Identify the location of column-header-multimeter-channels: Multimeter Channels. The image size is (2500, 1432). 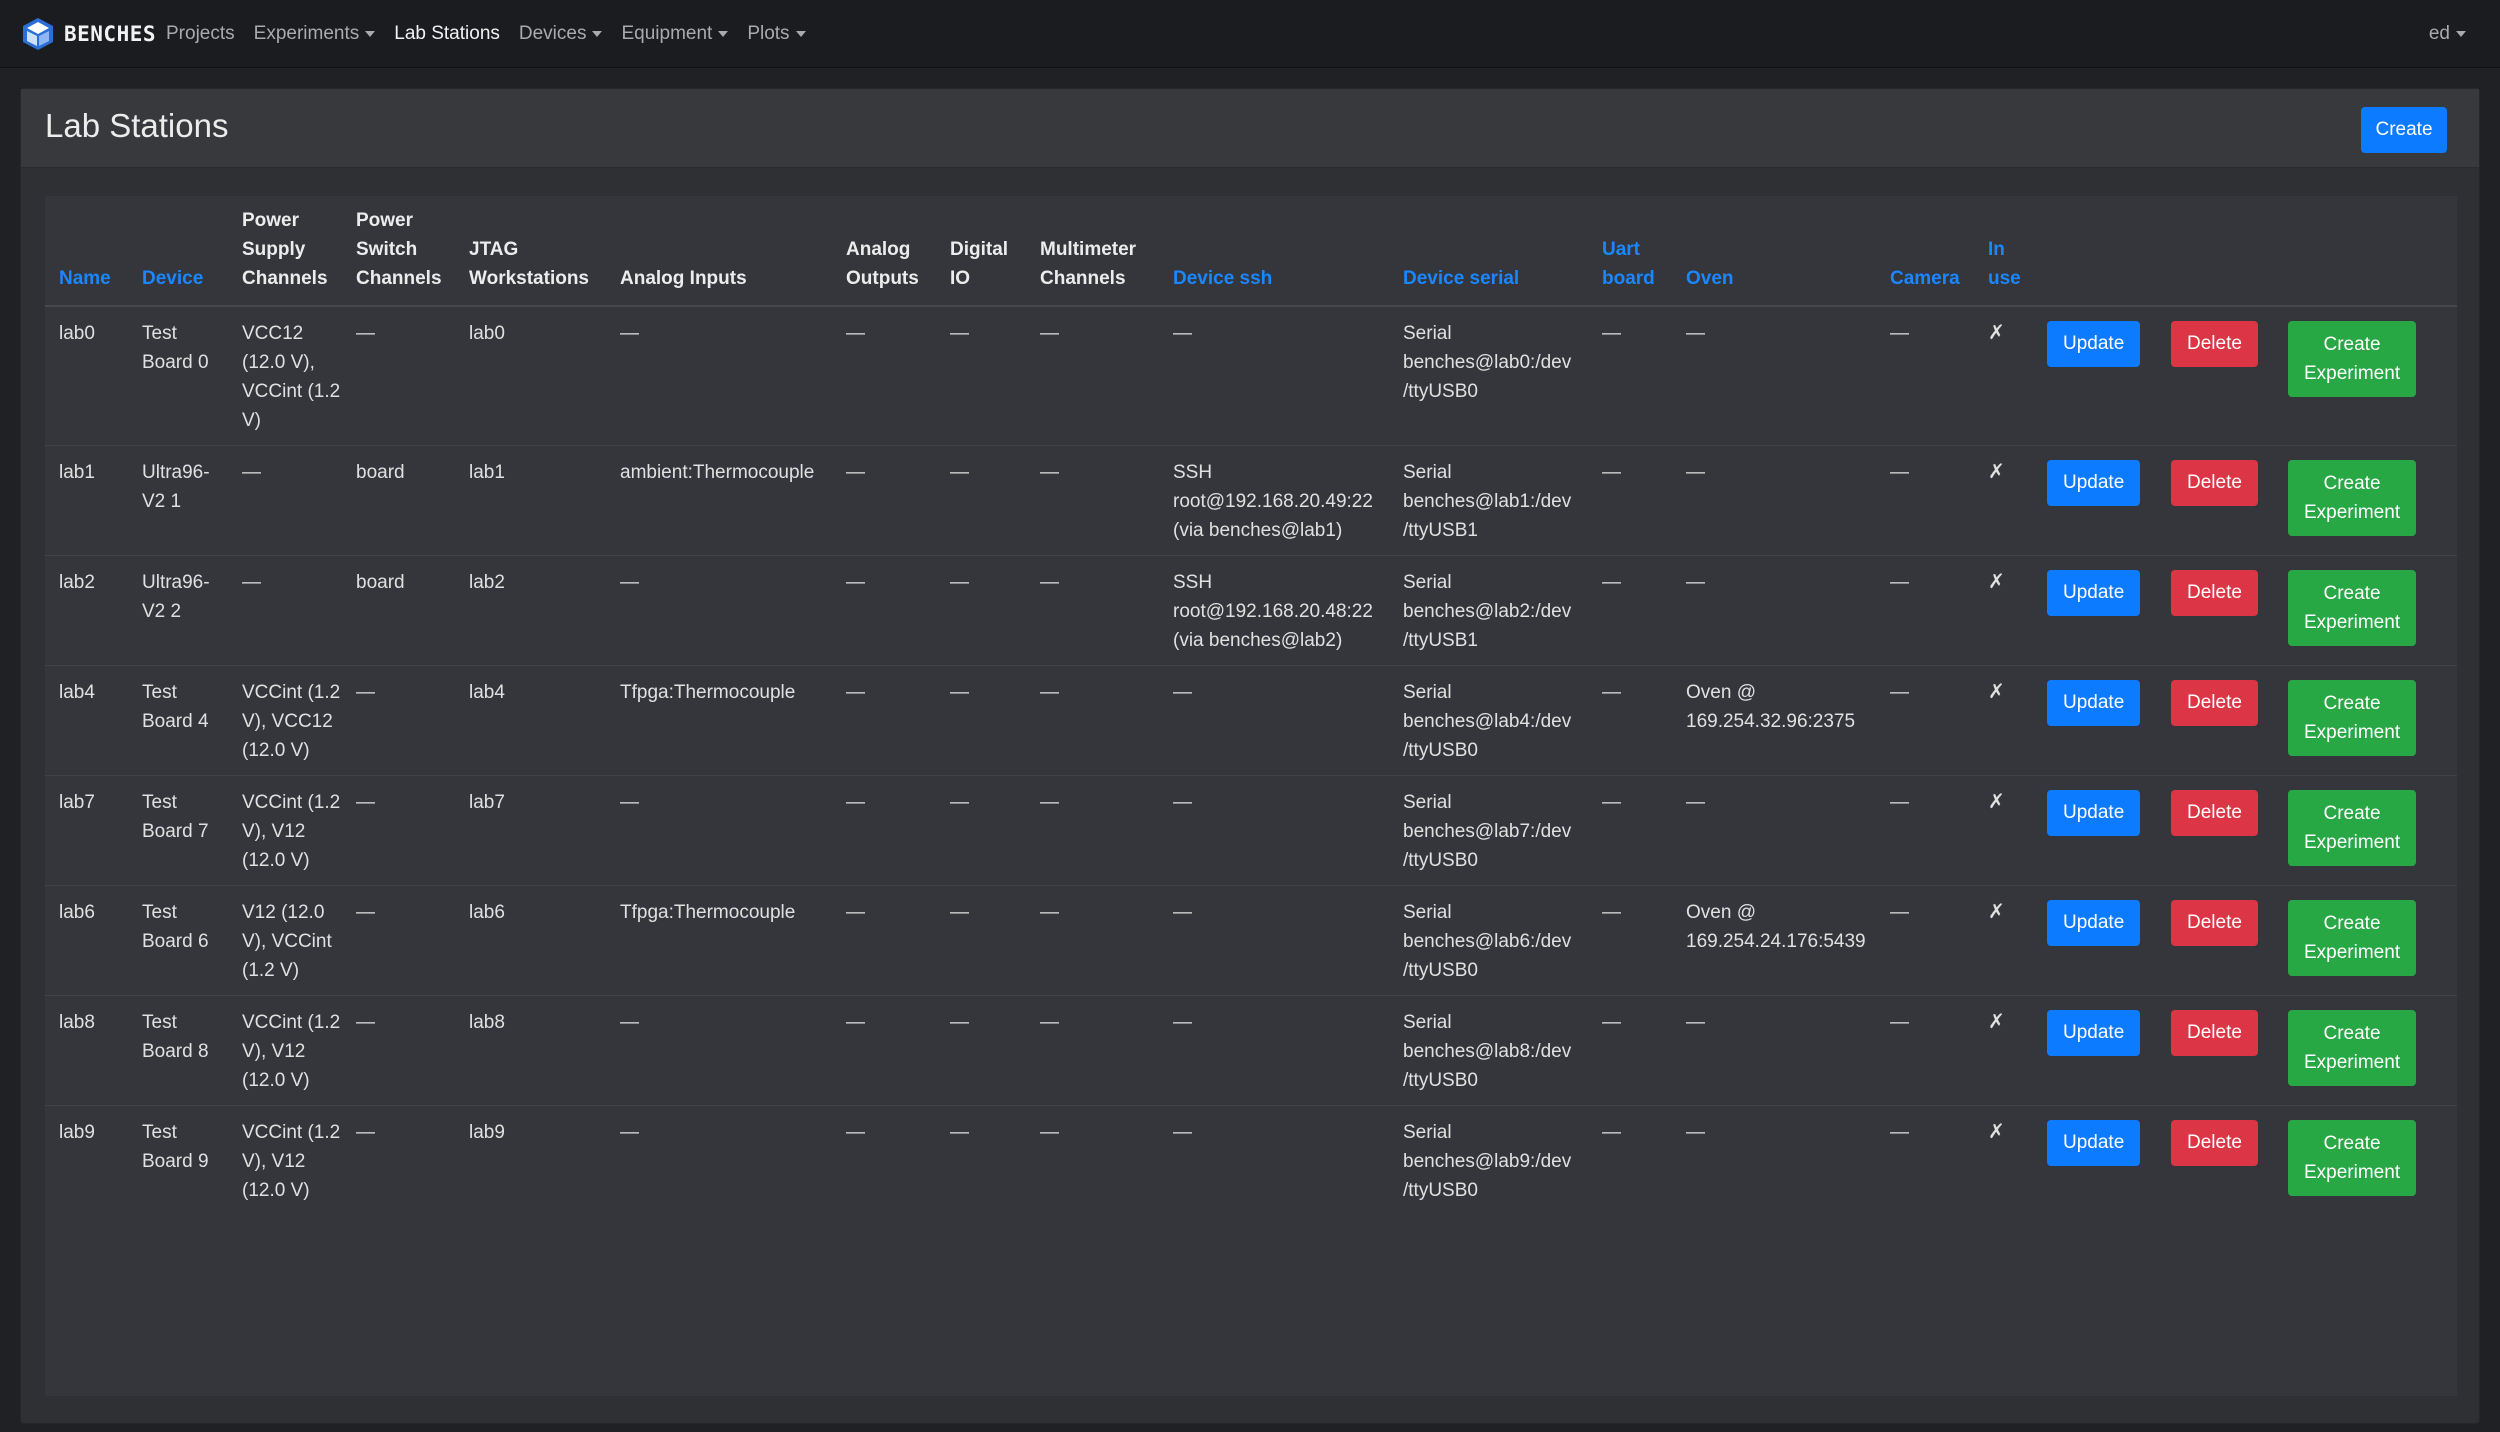
(1092, 251).